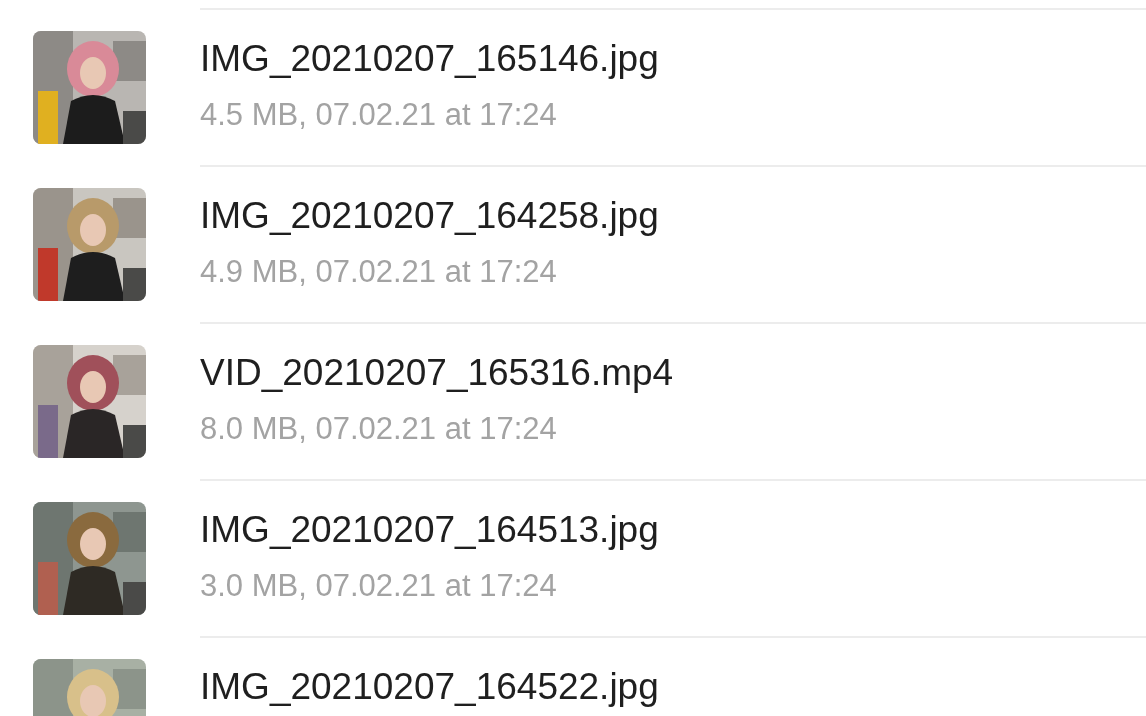 This screenshot has width=1146, height=716. I want to click on file-details: 4.9 MB, 07.02.21 at 17:24, so click(379, 272).